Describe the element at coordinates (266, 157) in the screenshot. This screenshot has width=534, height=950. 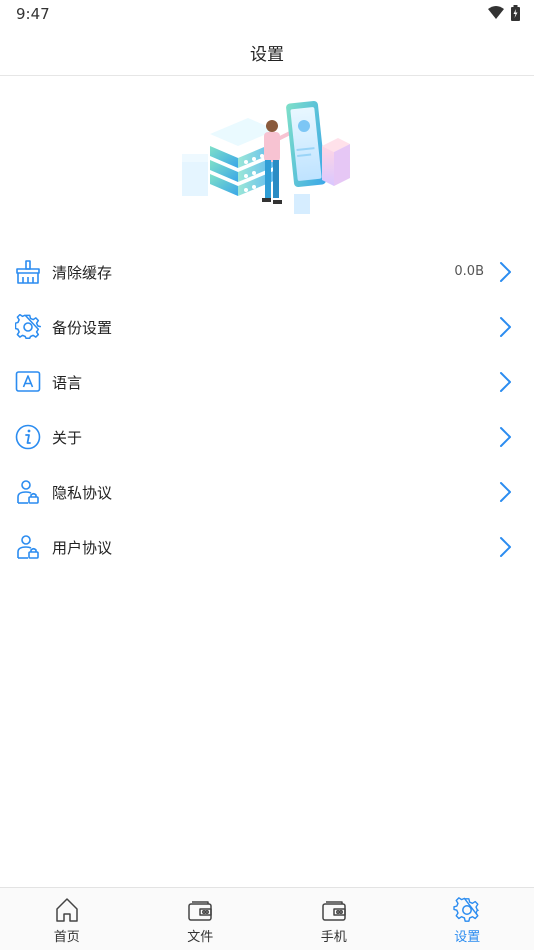
I see `settings-illustration` at that location.